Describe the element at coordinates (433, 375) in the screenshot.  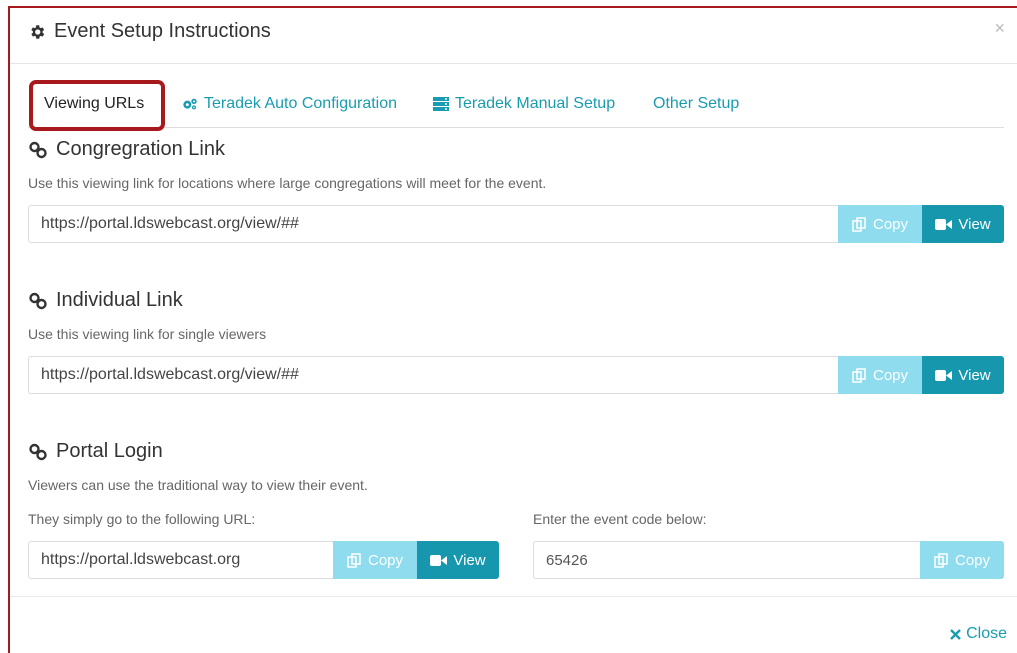
I see `individual-url-field: https://portal.ldswebcast.org/view/##` at that location.